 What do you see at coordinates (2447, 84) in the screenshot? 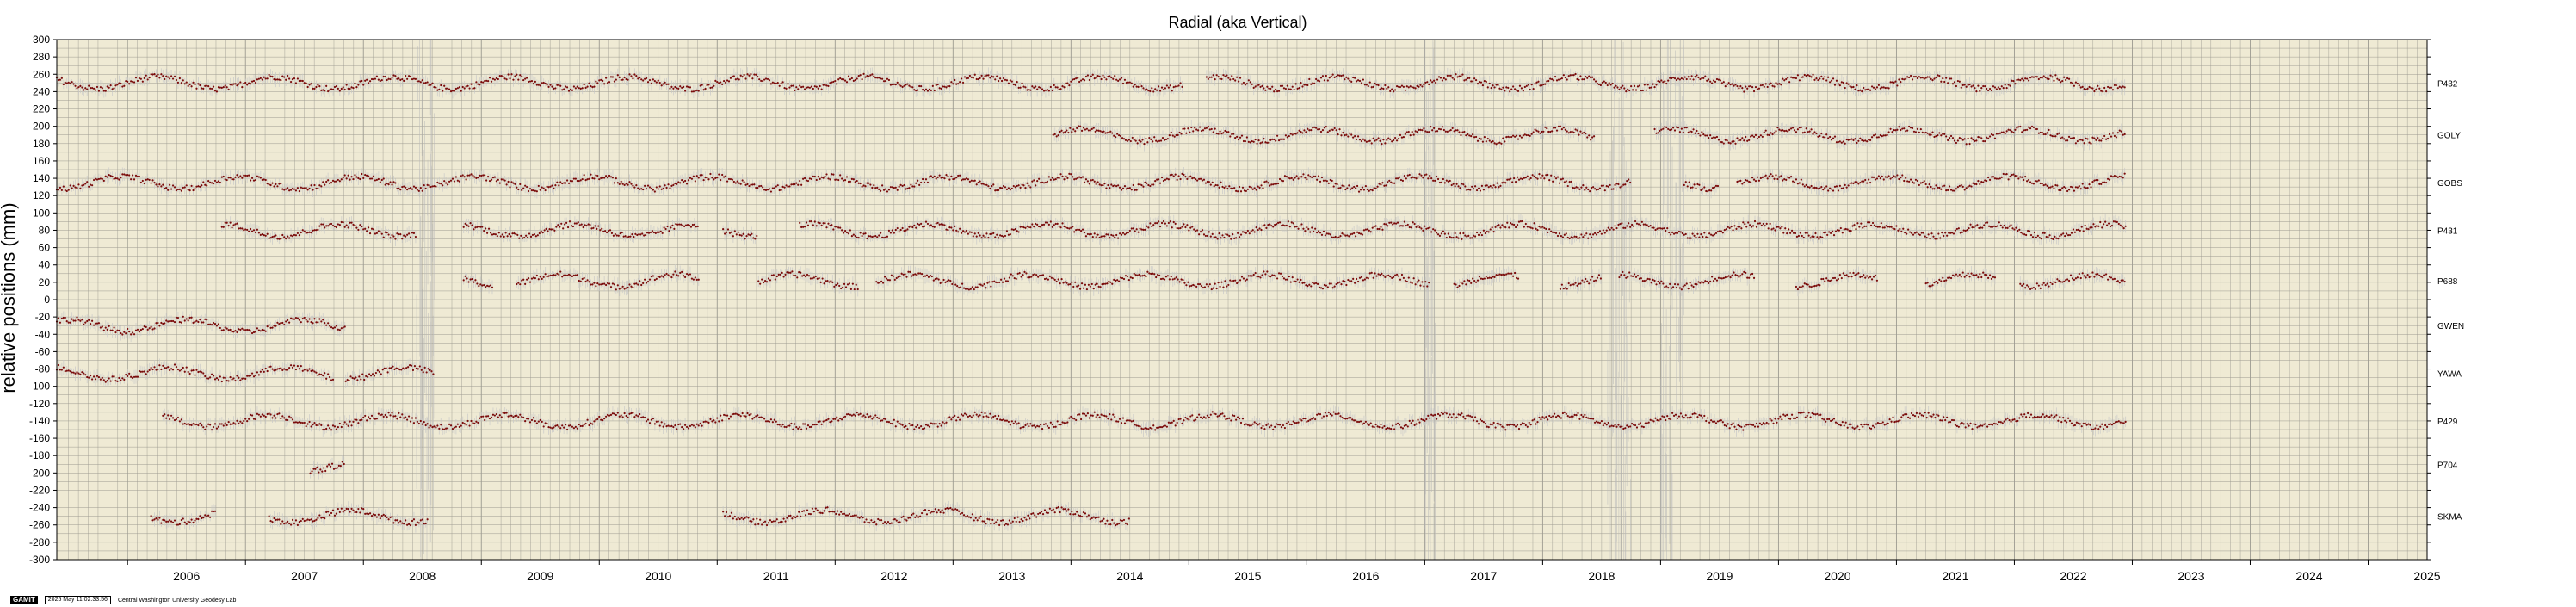
I see `series-label: P432` at bounding box center [2447, 84].